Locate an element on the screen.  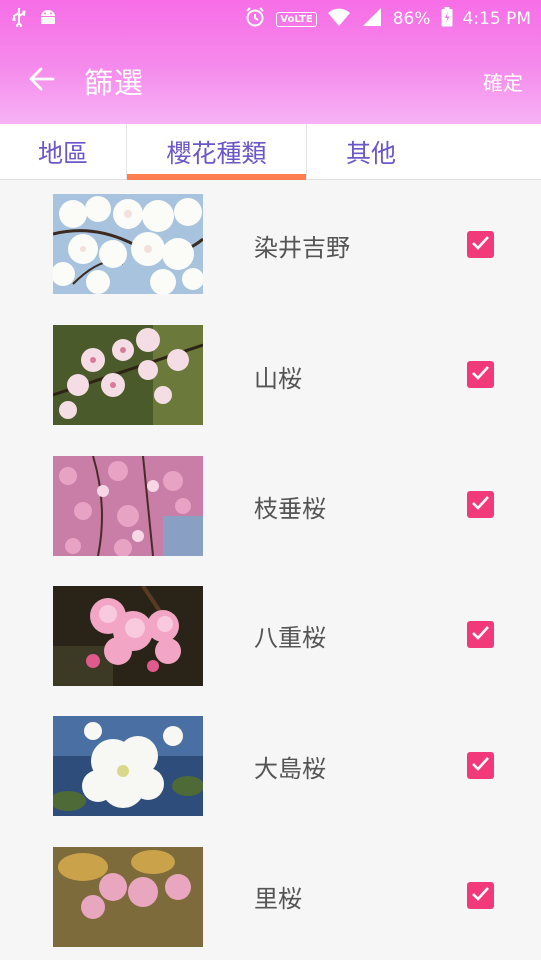
app-bar: 篩選 確定 is located at coordinates (270, 81).